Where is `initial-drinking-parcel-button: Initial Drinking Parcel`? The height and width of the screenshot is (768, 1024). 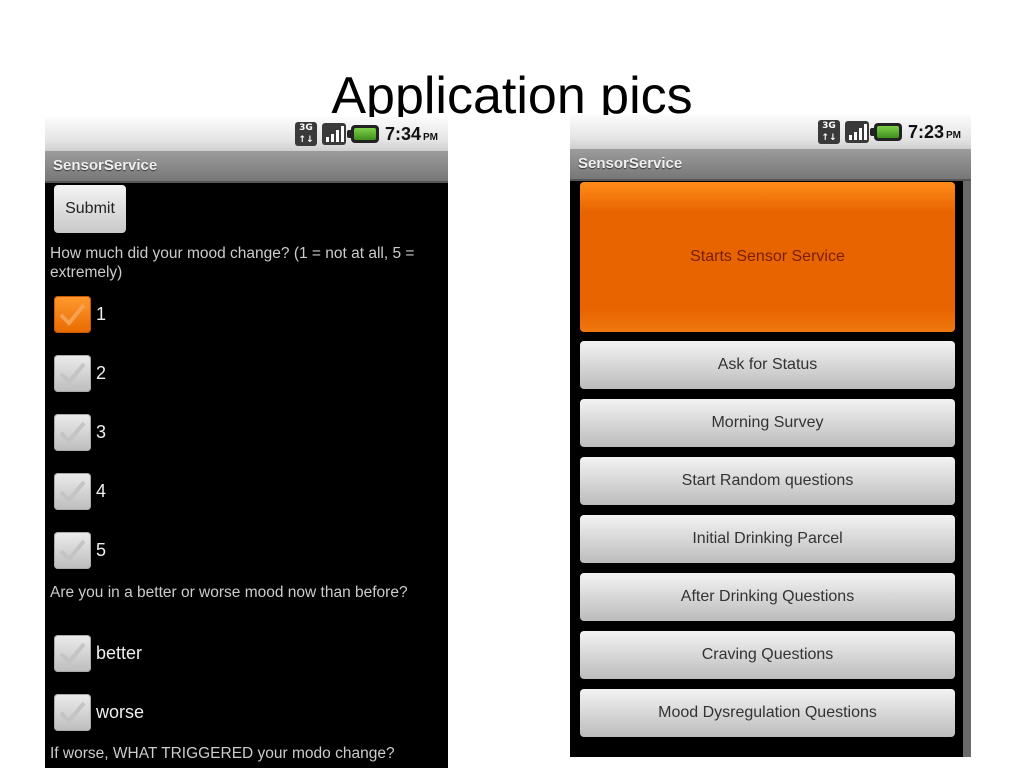
initial-drinking-parcel-button: Initial Drinking Parcel is located at coordinates (767, 539).